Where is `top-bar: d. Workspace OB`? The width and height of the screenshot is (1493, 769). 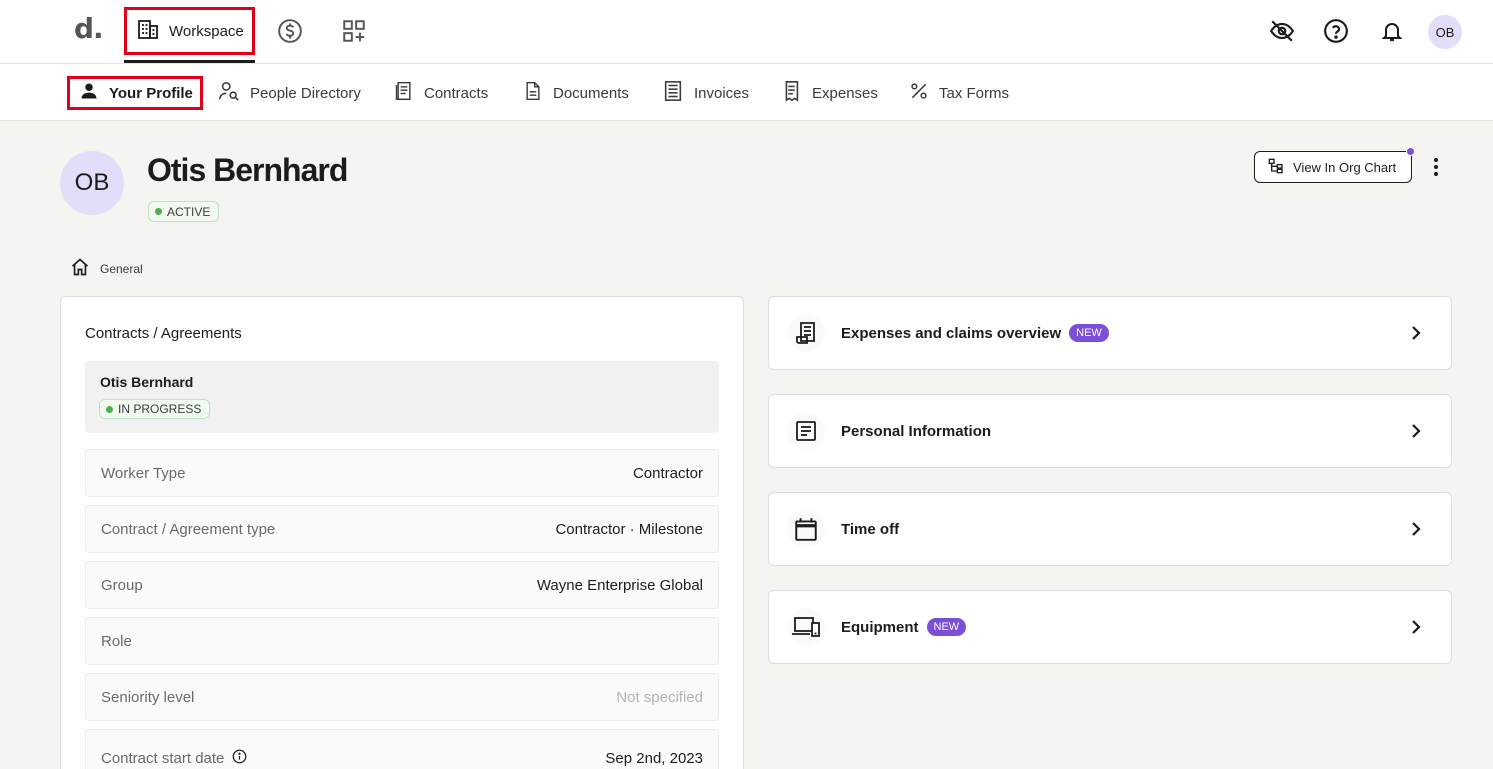 top-bar: d. Workspace OB is located at coordinates (746, 32).